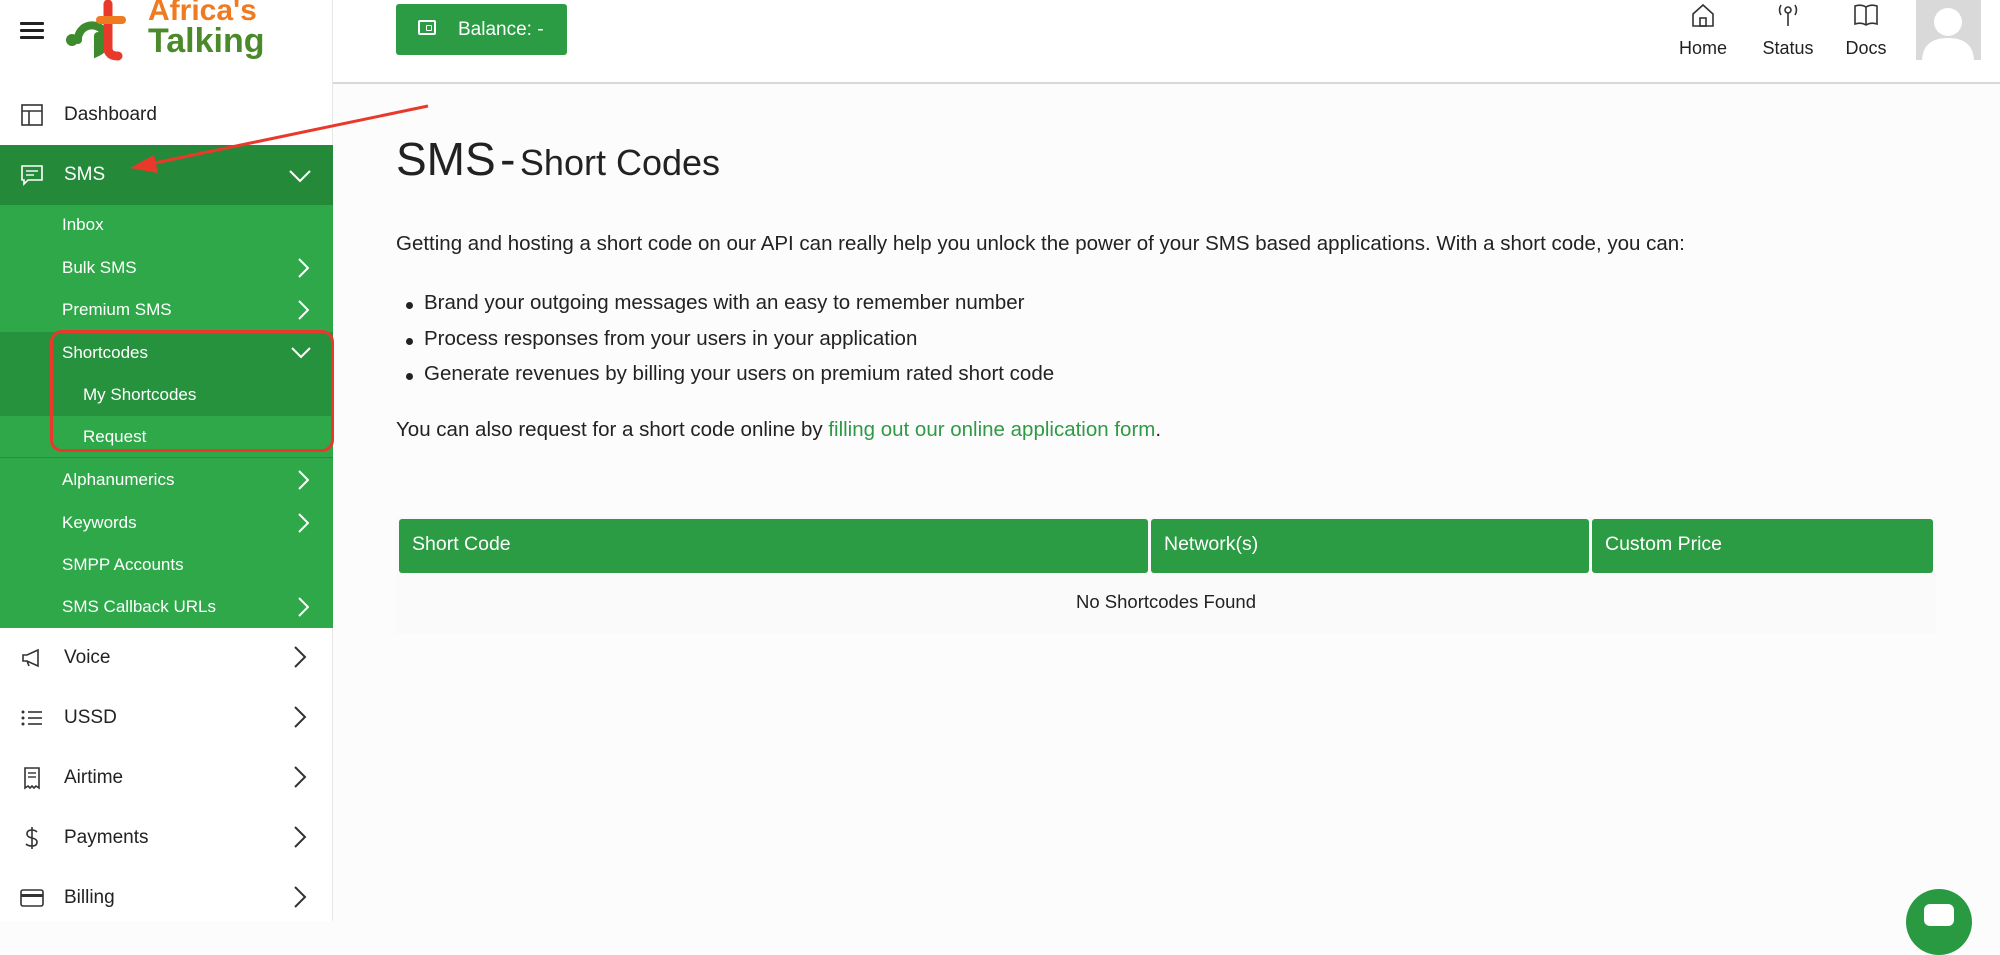 The height and width of the screenshot is (955, 2000). Describe the element at coordinates (166, 115) in the screenshot. I see `sidebar-item-dashboard: Dashboard` at that location.